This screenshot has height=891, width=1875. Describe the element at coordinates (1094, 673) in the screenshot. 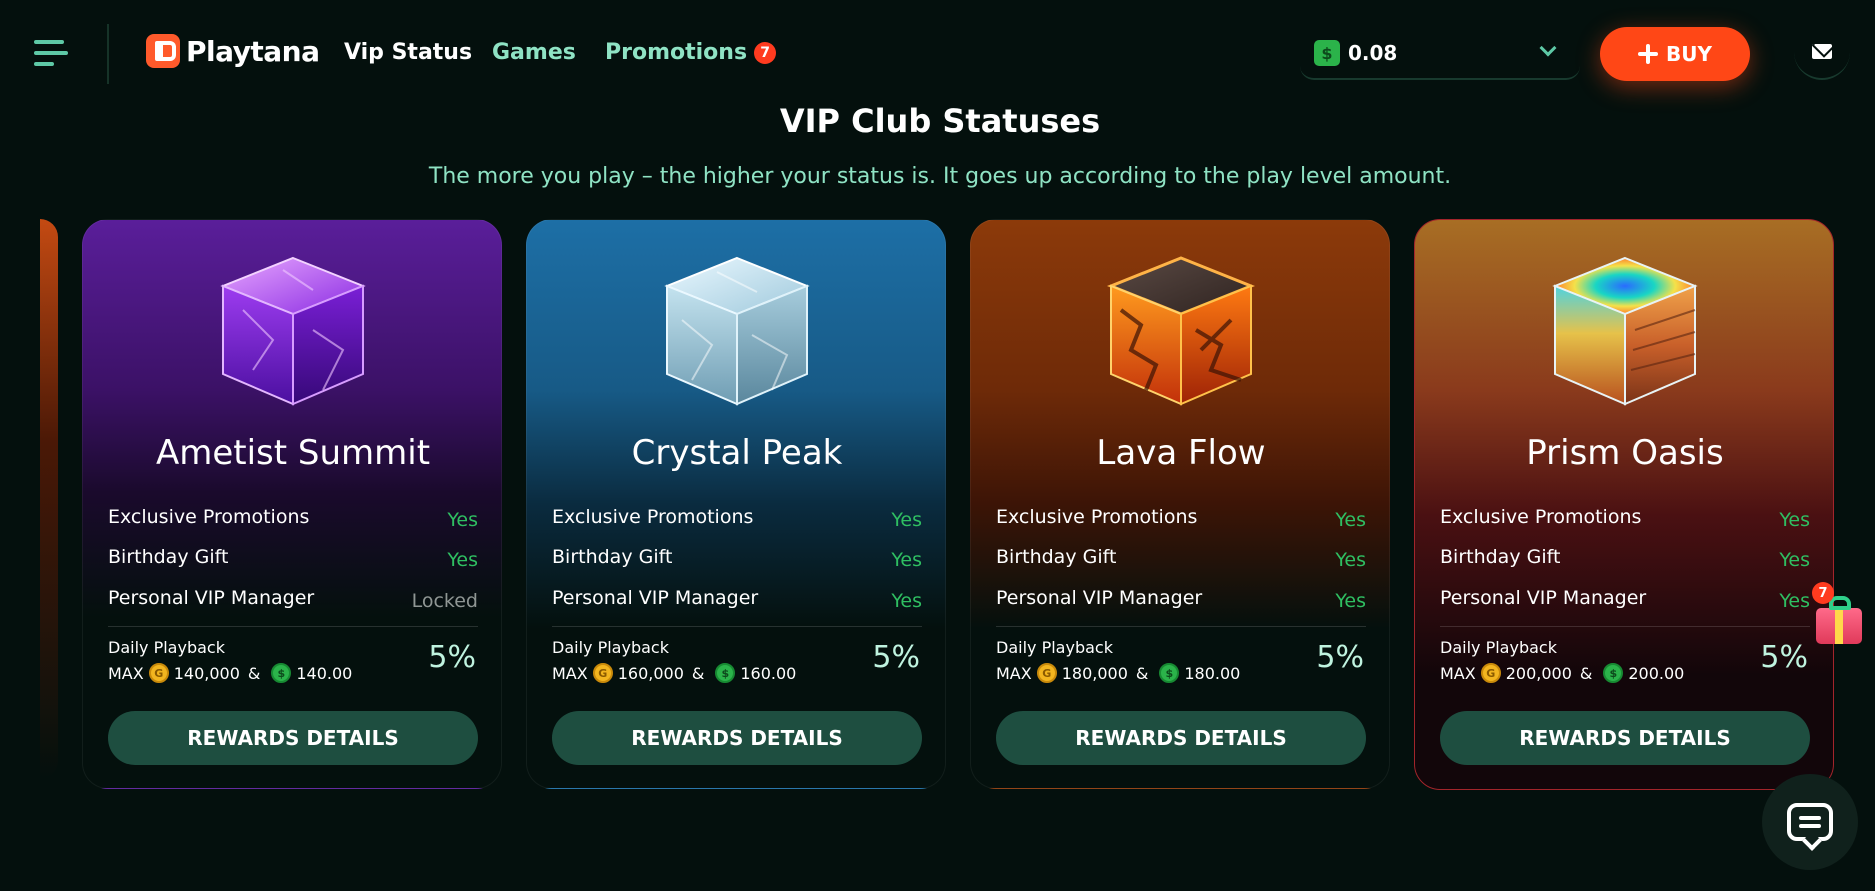

I see `gold-max-value: 180,000` at that location.